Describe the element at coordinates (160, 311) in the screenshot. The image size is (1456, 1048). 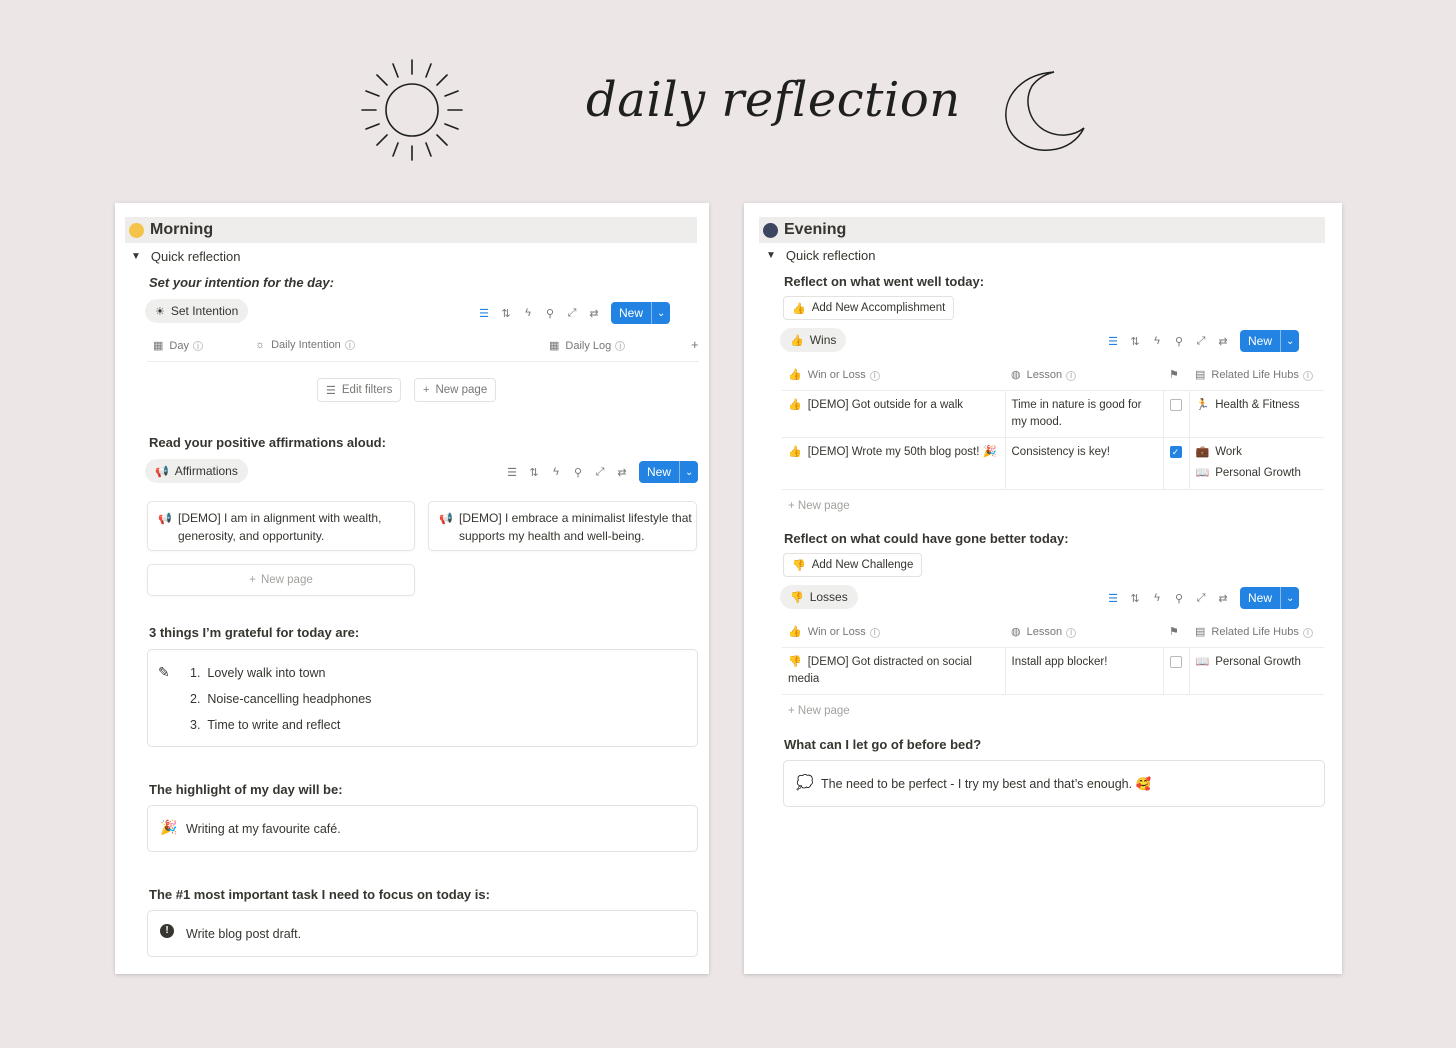
I see `sun-small-icon: ☀` at that location.